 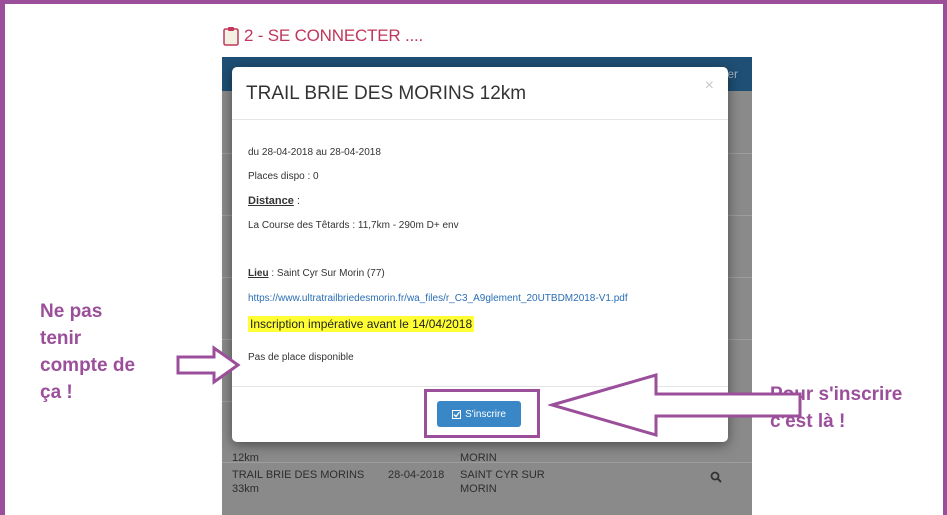 I want to click on highlight-box, so click(x=482, y=413).